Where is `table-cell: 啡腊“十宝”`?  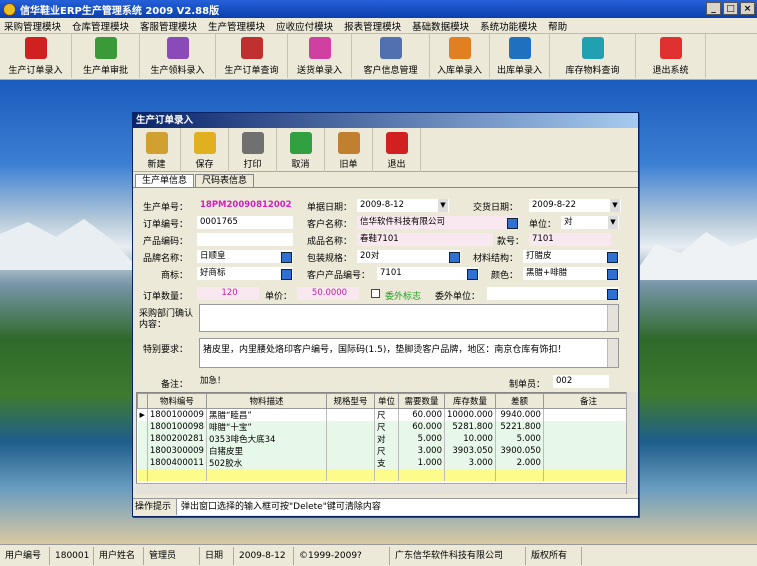 table-cell: 啡腊“十宝” is located at coordinates (266, 427).